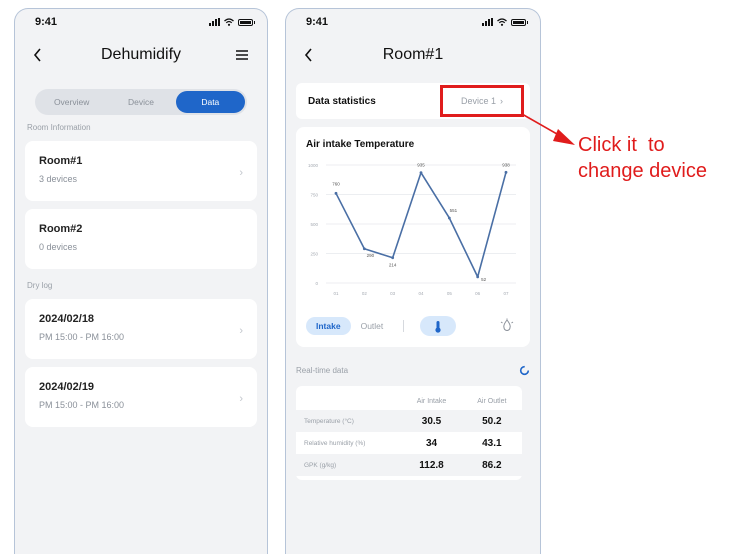 The height and width of the screenshot is (554, 732). Describe the element at coordinates (409, 421) in the screenshot. I see `table-row: Temperature (°C) 30.5 50.2` at that location.